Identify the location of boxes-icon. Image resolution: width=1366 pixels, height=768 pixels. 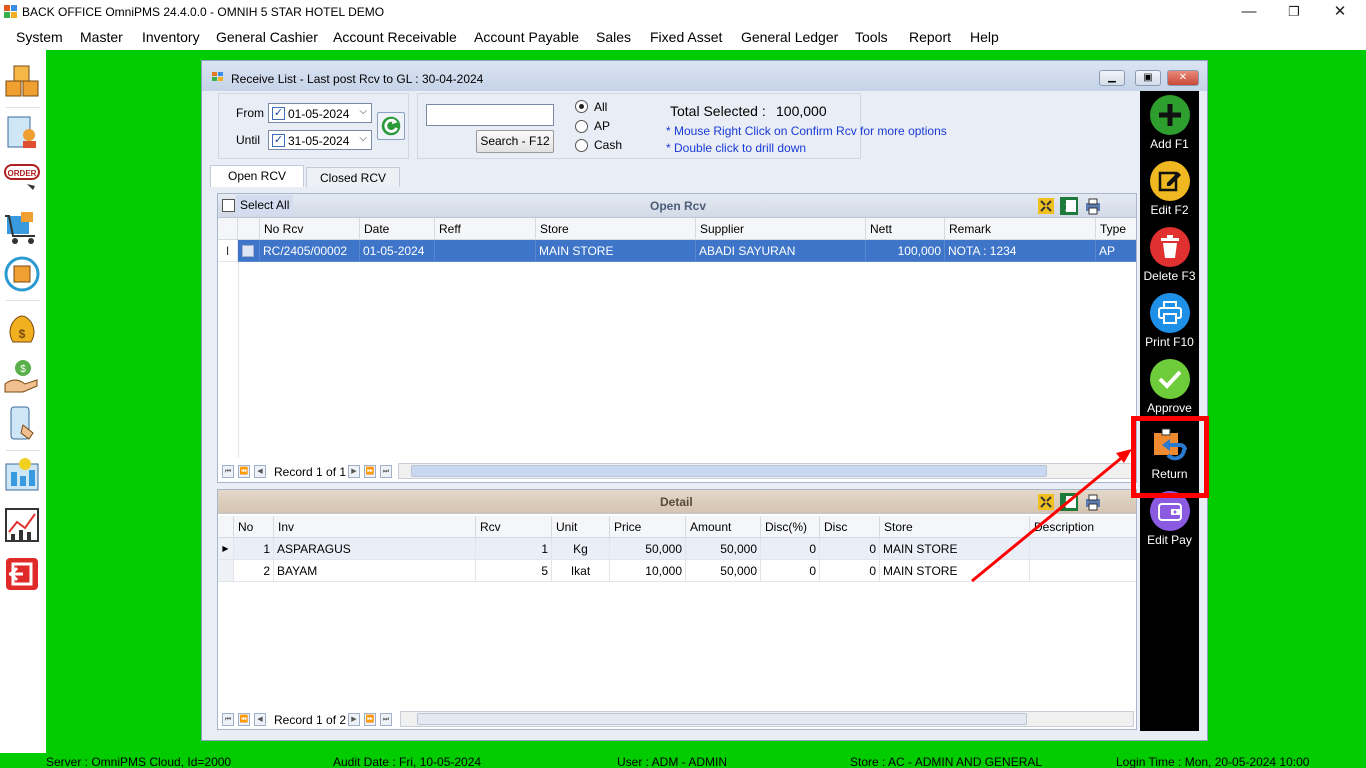
(22, 82).